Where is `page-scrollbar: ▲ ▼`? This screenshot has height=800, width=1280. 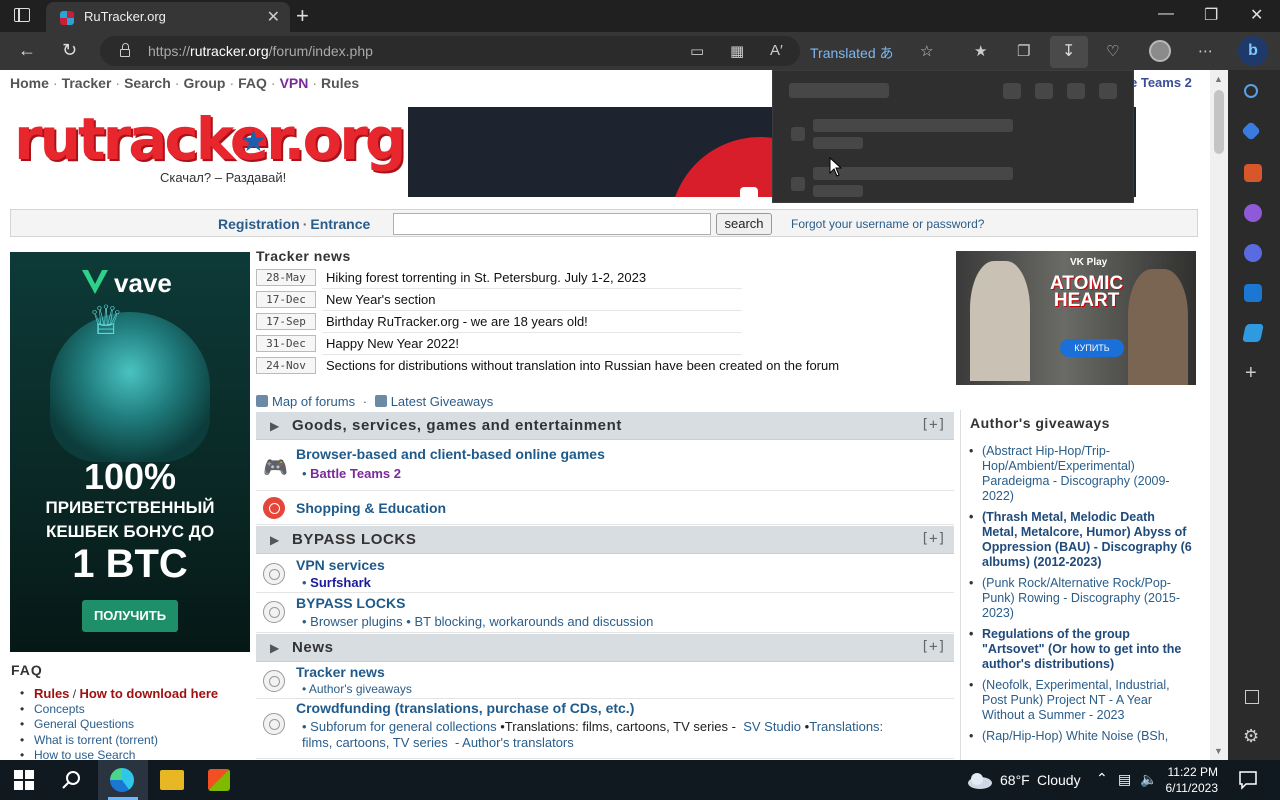
page-scrollbar: ▲ ▼ is located at coordinates (1219, 415).